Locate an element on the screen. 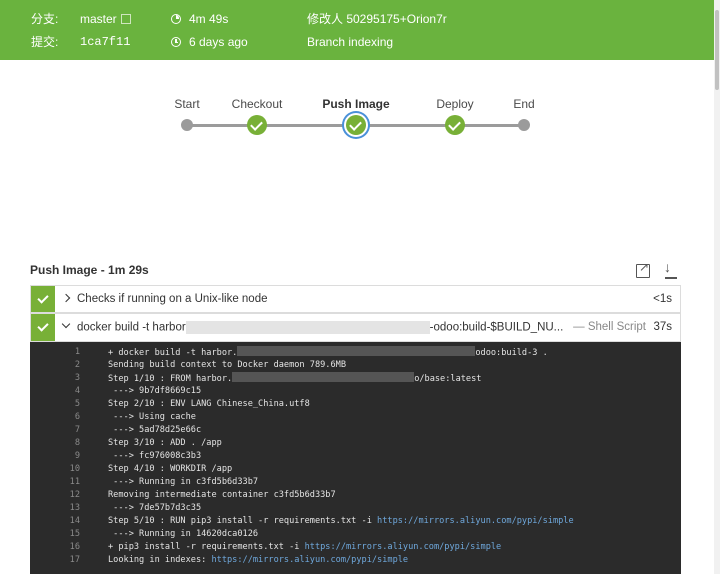  line-number: 7 is located at coordinates (55, 430).